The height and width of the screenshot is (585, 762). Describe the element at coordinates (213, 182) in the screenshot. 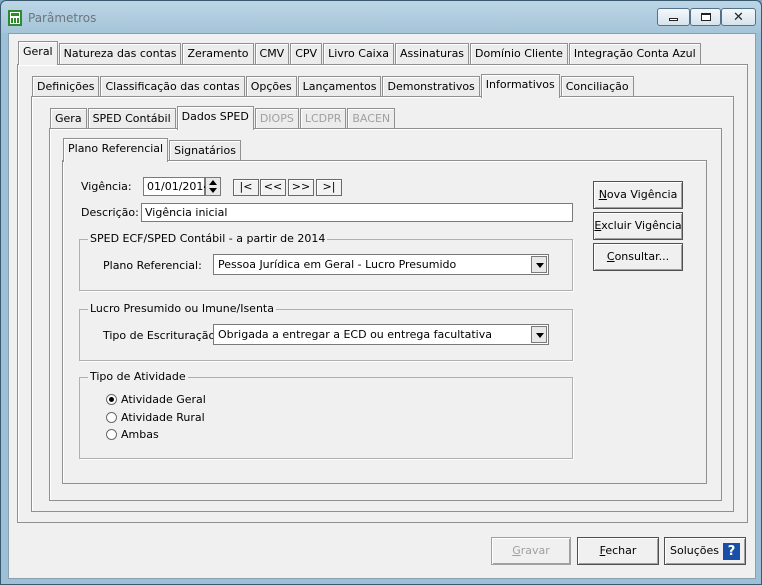

I see `spin-up-icon` at that location.